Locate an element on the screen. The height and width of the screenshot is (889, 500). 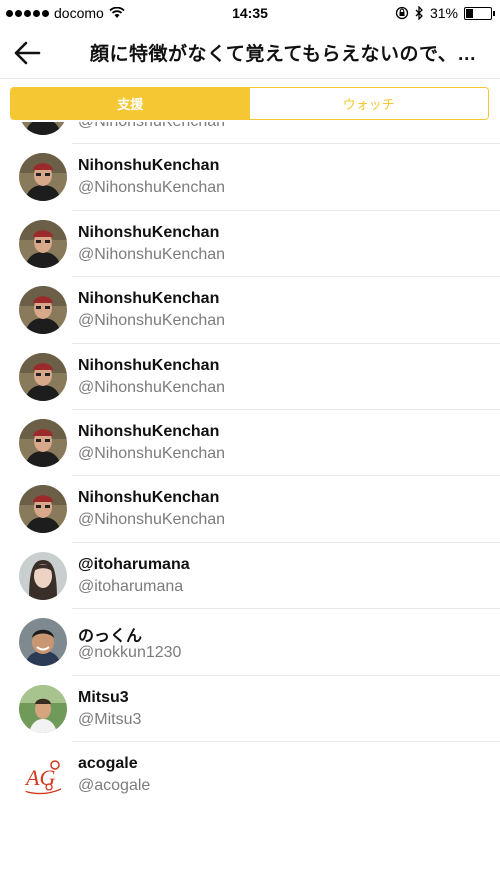
avatar: AG is located at coordinates (43, 774).